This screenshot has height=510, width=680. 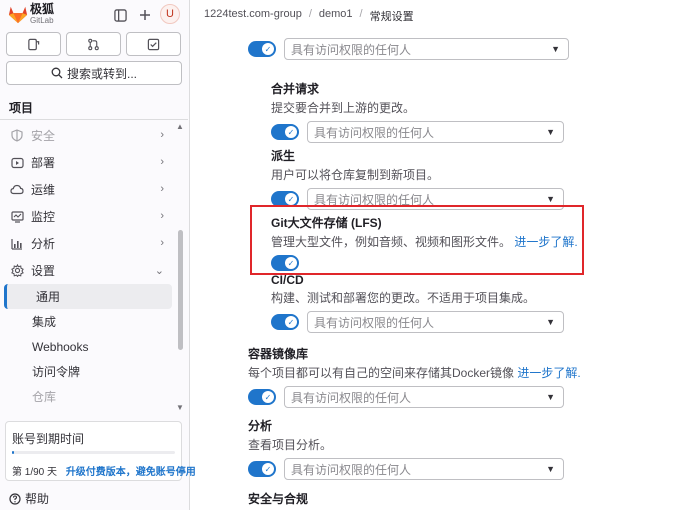 I want to click on plus-icon, so click(x=145, y=15).